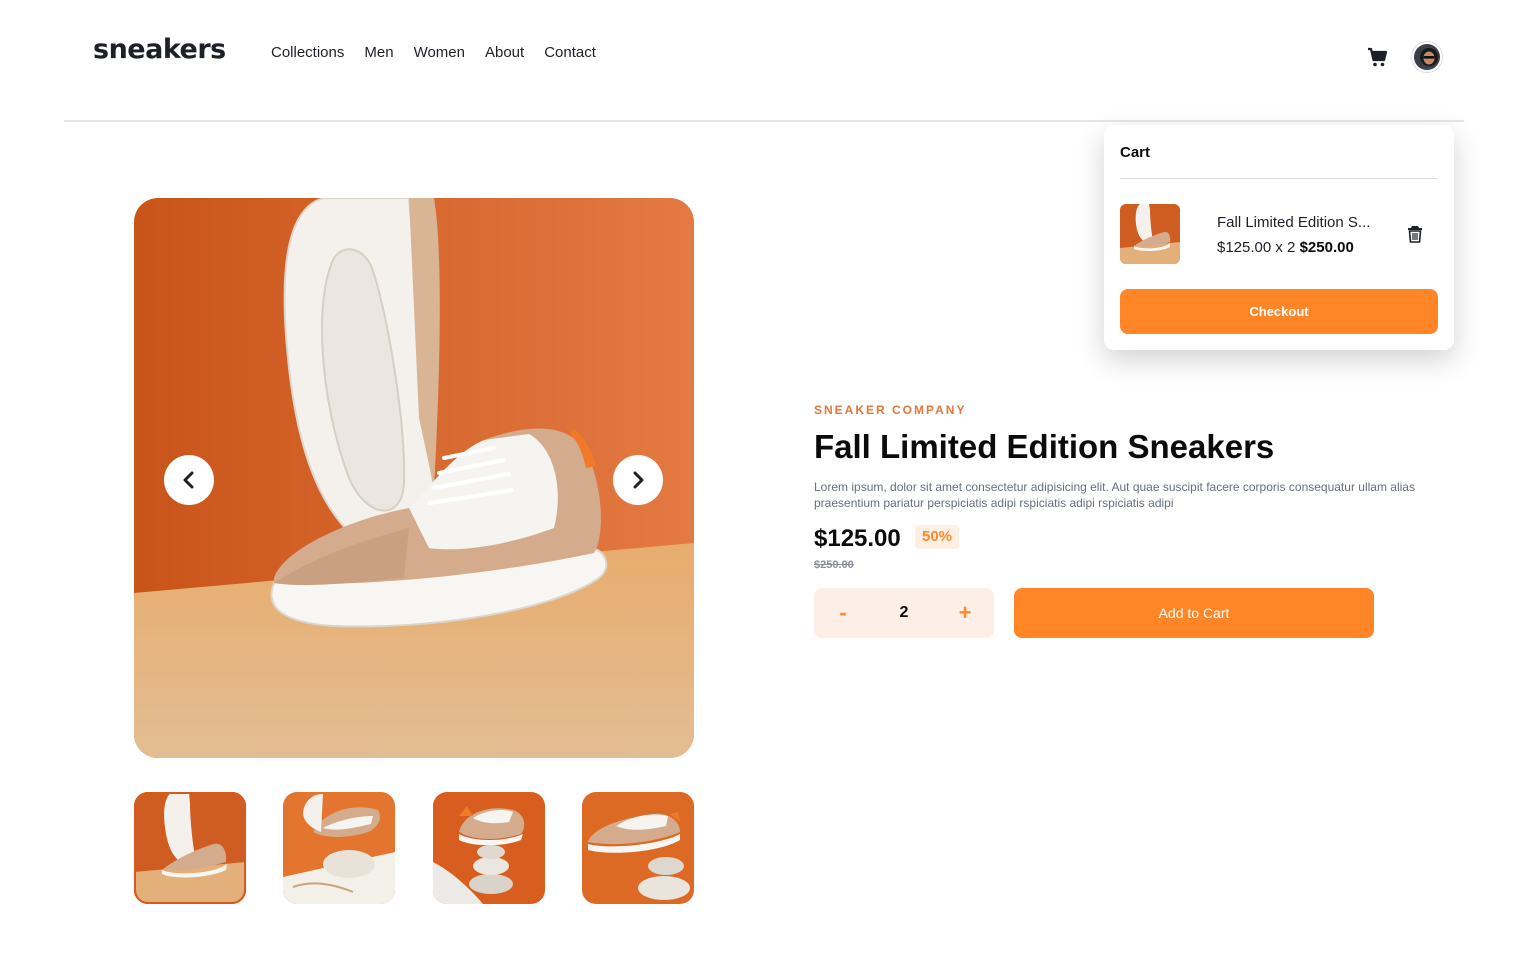 The height and width of the screenshot is (970, 1527). Describe the element at coordinates (159, 49) in the screenshot. I see `brand-logo: sneakers` at that location.